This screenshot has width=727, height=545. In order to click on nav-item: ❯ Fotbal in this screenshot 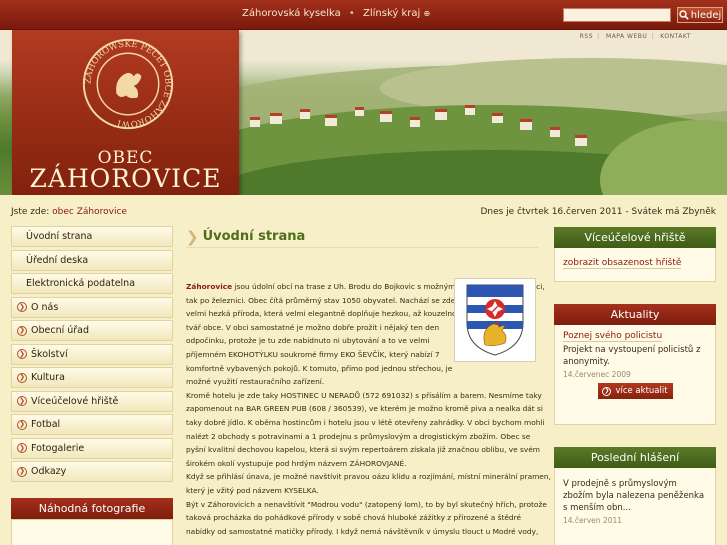, I will do `click(92, 424)`.